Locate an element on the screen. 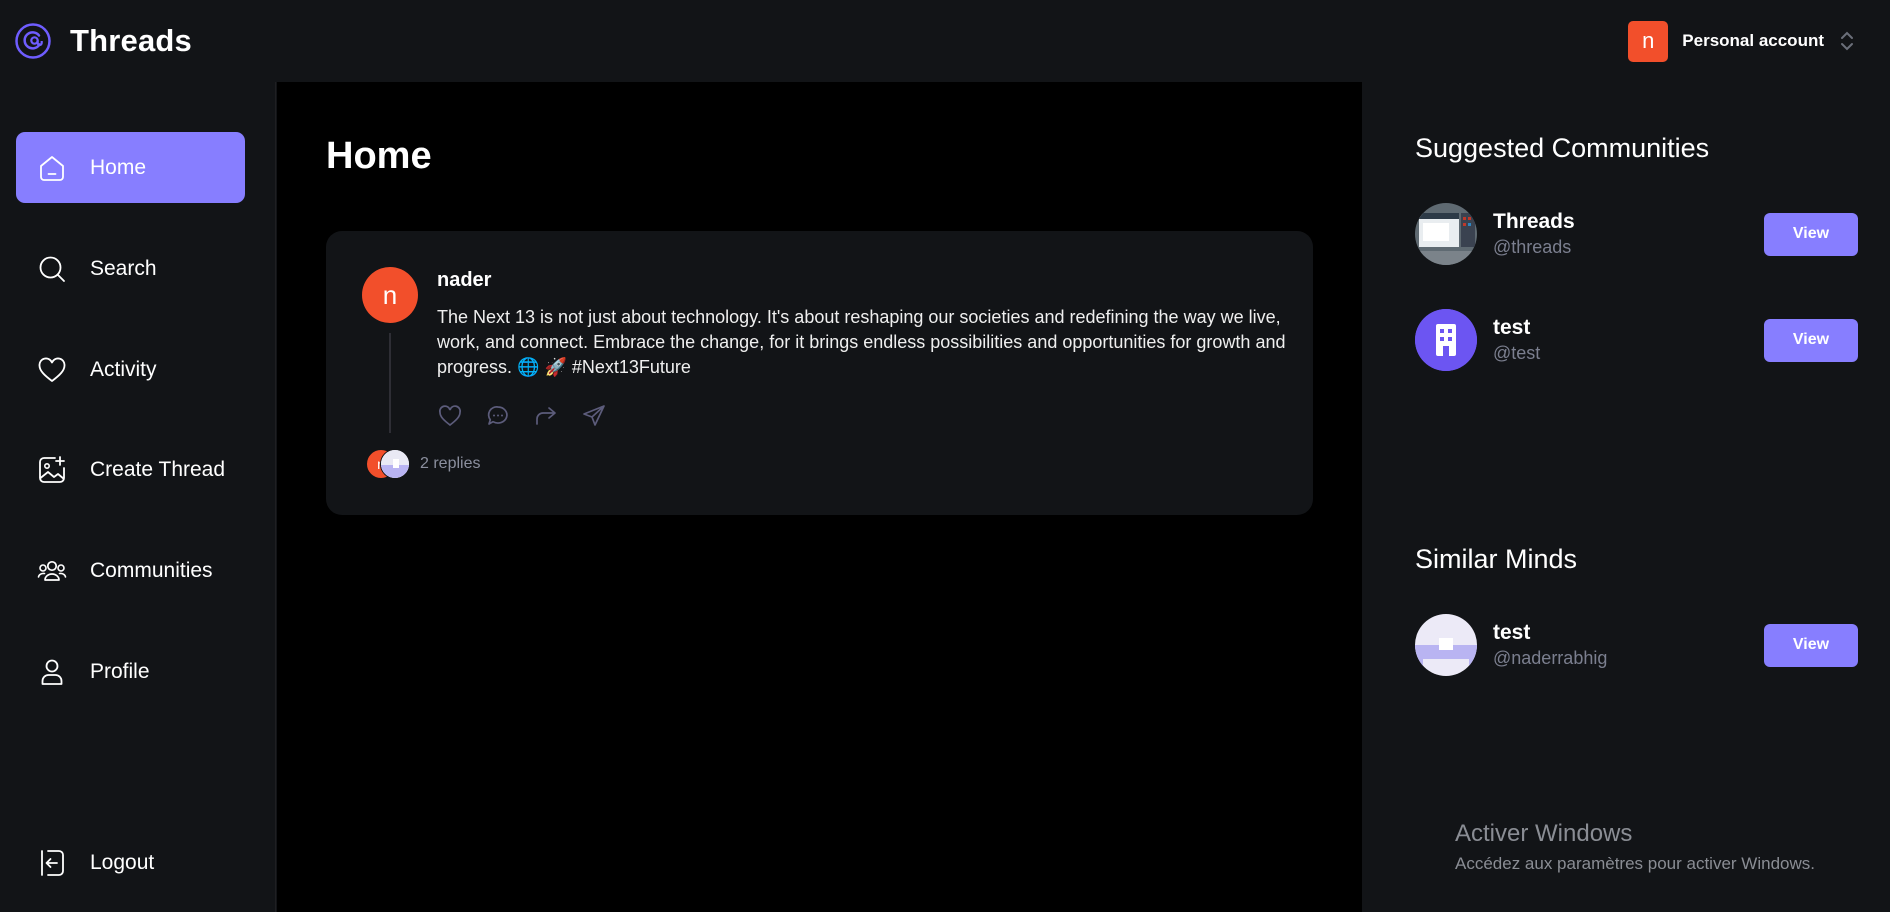 The width and height of the screenshot is (1890, 912). page-title: Home is located at coordinates (379, 156).